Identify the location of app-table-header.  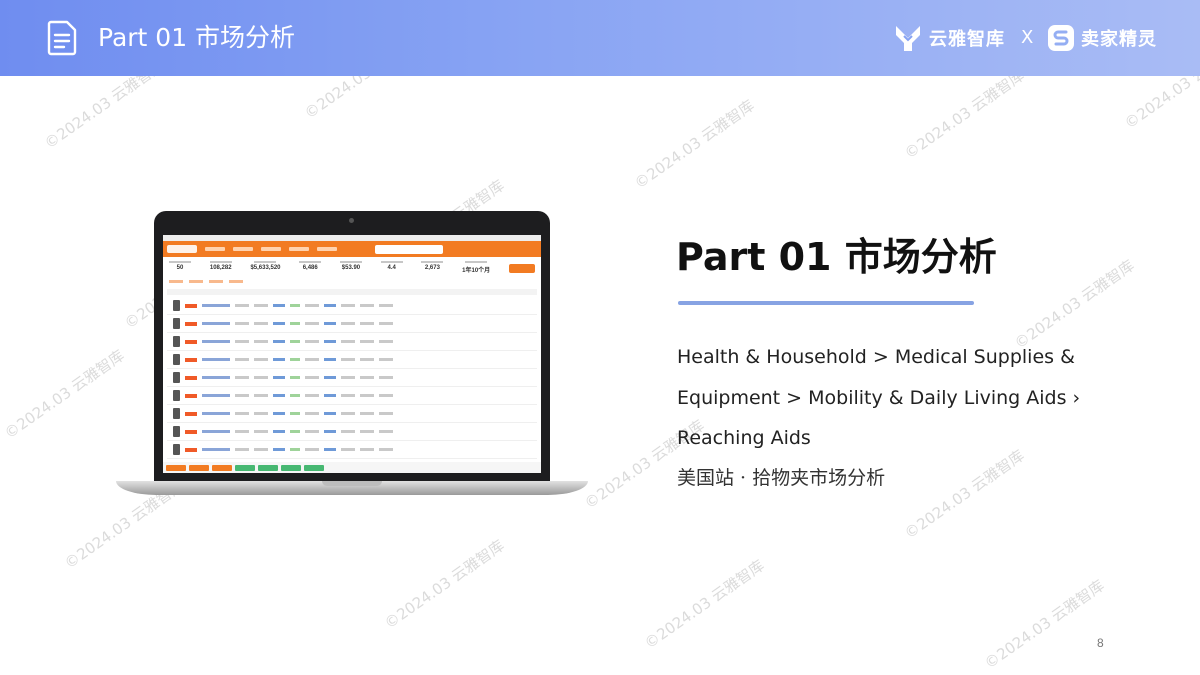
(352, 292).